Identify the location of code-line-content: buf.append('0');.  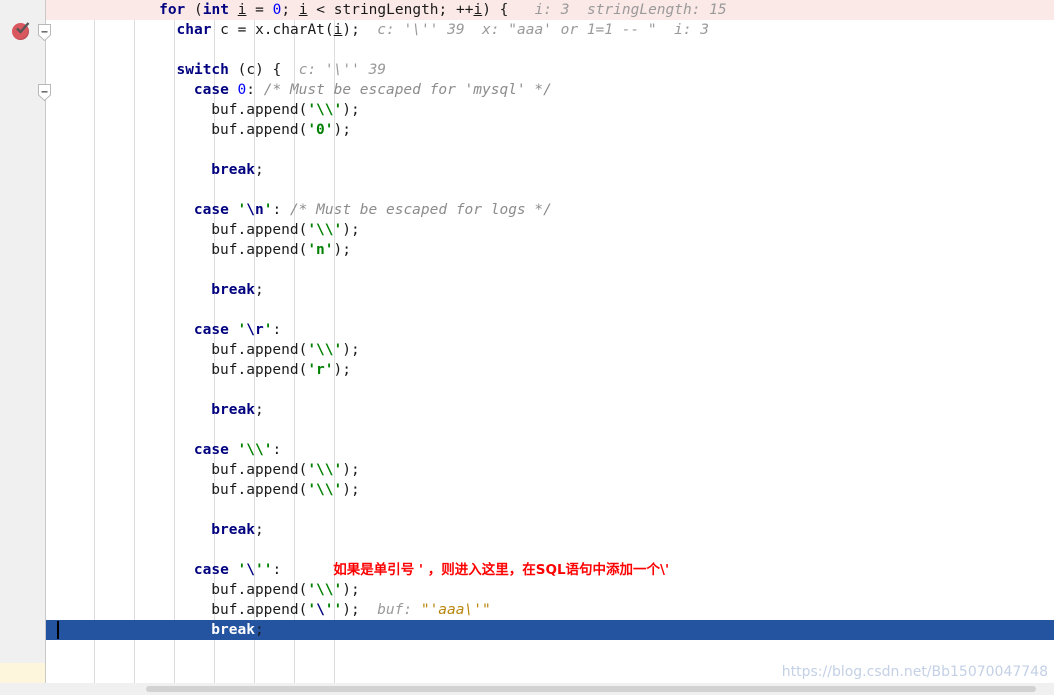
(198, 130).